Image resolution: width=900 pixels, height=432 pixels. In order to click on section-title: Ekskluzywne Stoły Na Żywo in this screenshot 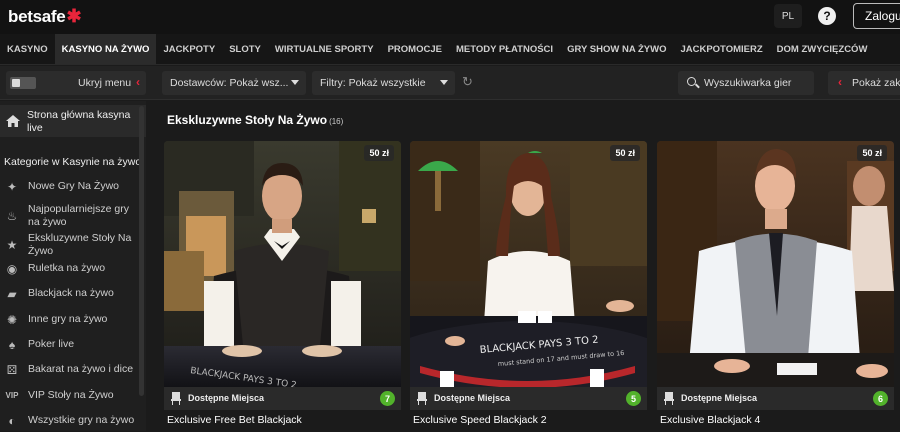, I will do `click(247, 120)`.